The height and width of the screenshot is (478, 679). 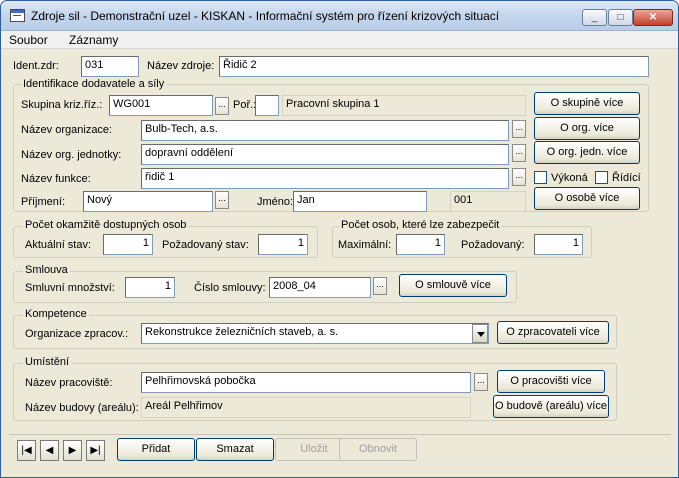 I want to click on osoba-more-button: O osobě více, so click(x=587, y=198).